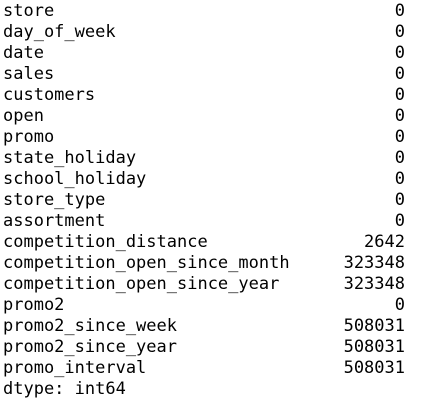 The width and height of the screenshot is (431, 401). What do you see at coordinates (29, 74) in the screenshot?
I see `column-name: sales` at bounding box center [29, 74].